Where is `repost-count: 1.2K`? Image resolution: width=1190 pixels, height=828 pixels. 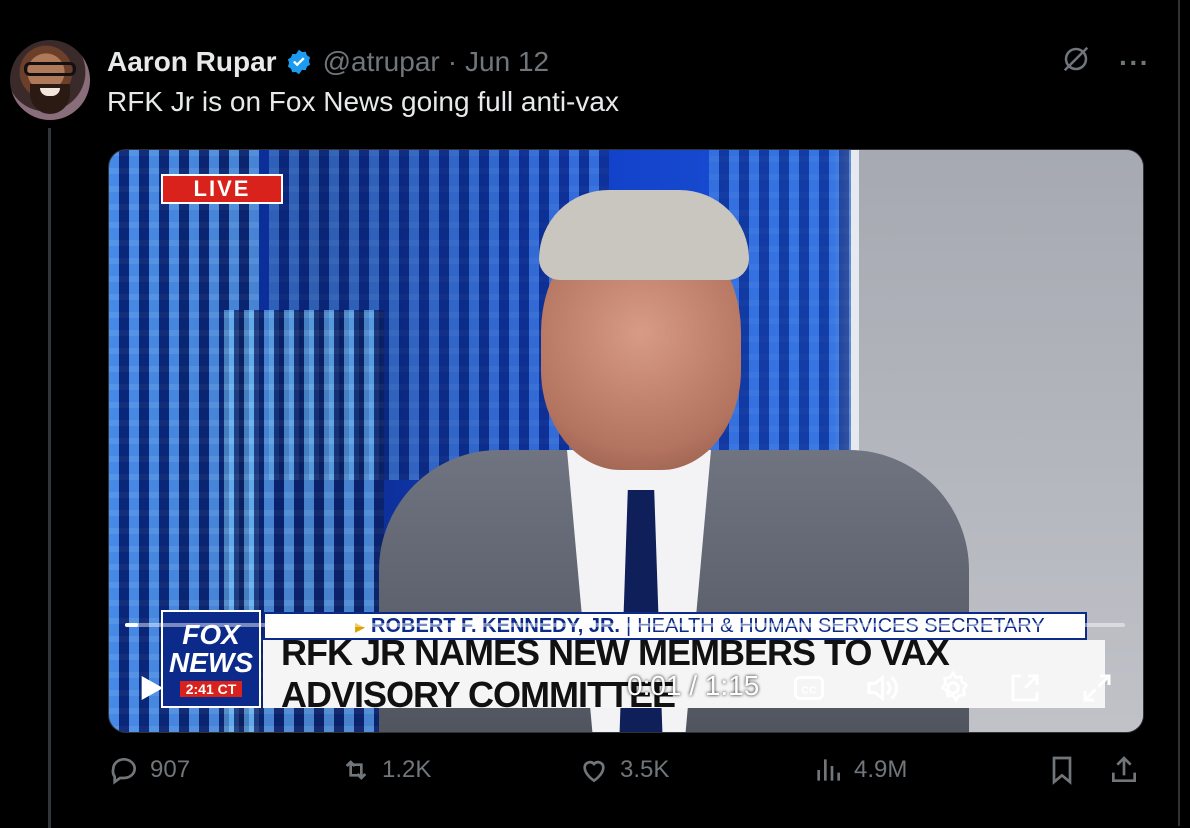 repost-count: 1.2K is located at coordinates (407, 769).